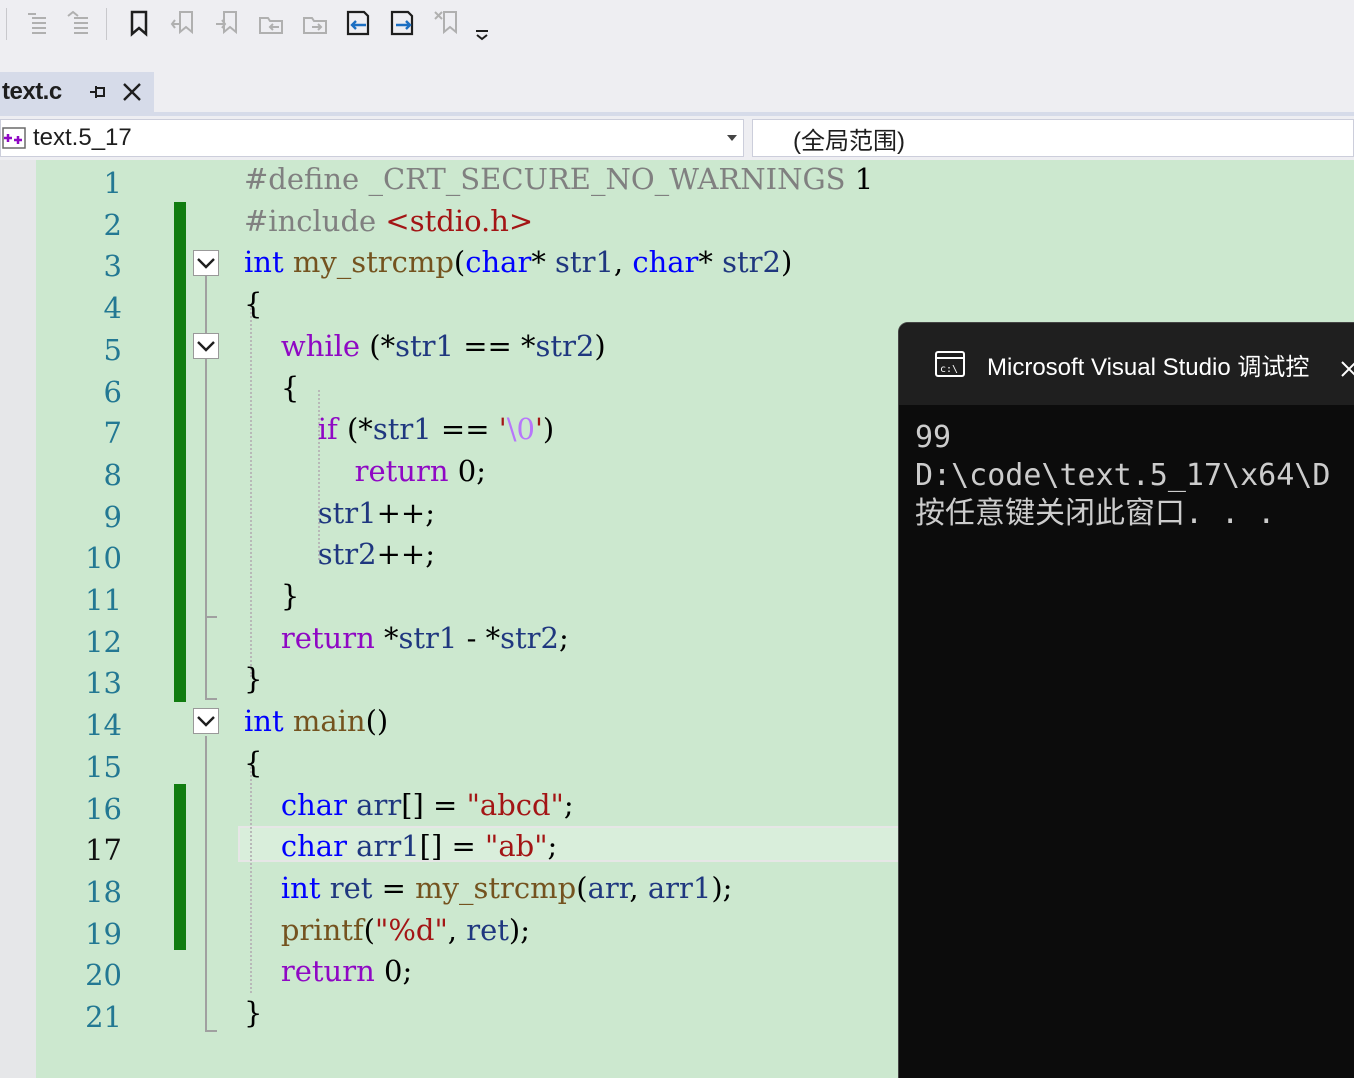 Image resolution: width=1354 pixels, height=1078 pixels. I want to click on change-tracking-bar, so click(180, 452).